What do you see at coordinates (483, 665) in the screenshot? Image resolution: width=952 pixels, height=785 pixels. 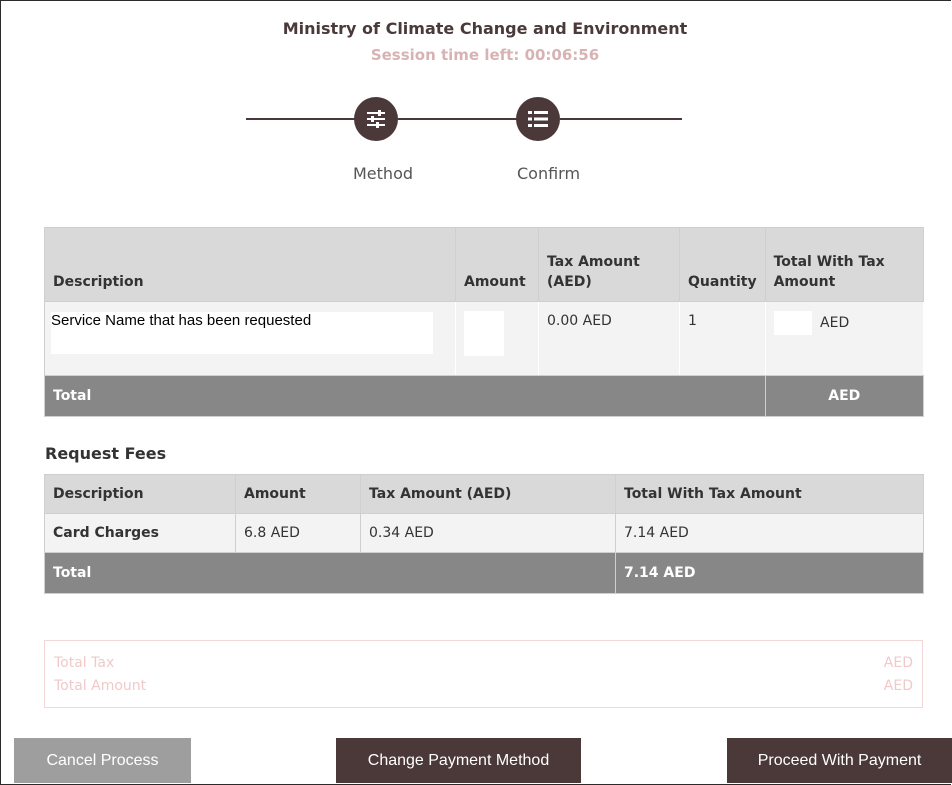 I see `summary-total-tax: Total Tax AED` at bounding box center [483, 665].